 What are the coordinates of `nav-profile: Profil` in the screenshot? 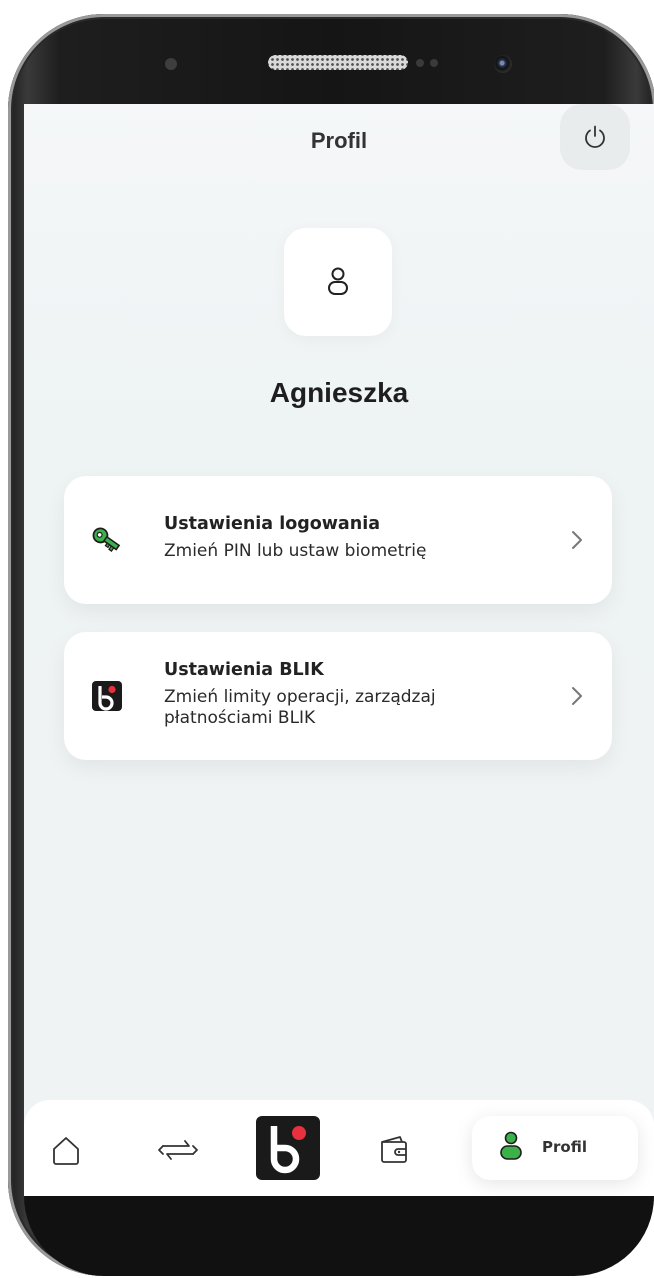 It's located at (555, 1148).